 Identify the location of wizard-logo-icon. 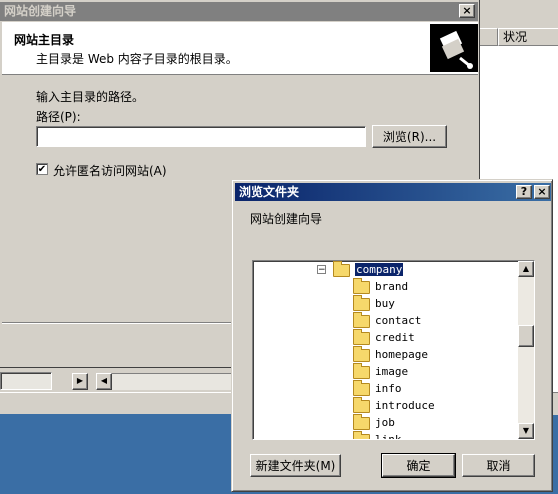
(454, 48).